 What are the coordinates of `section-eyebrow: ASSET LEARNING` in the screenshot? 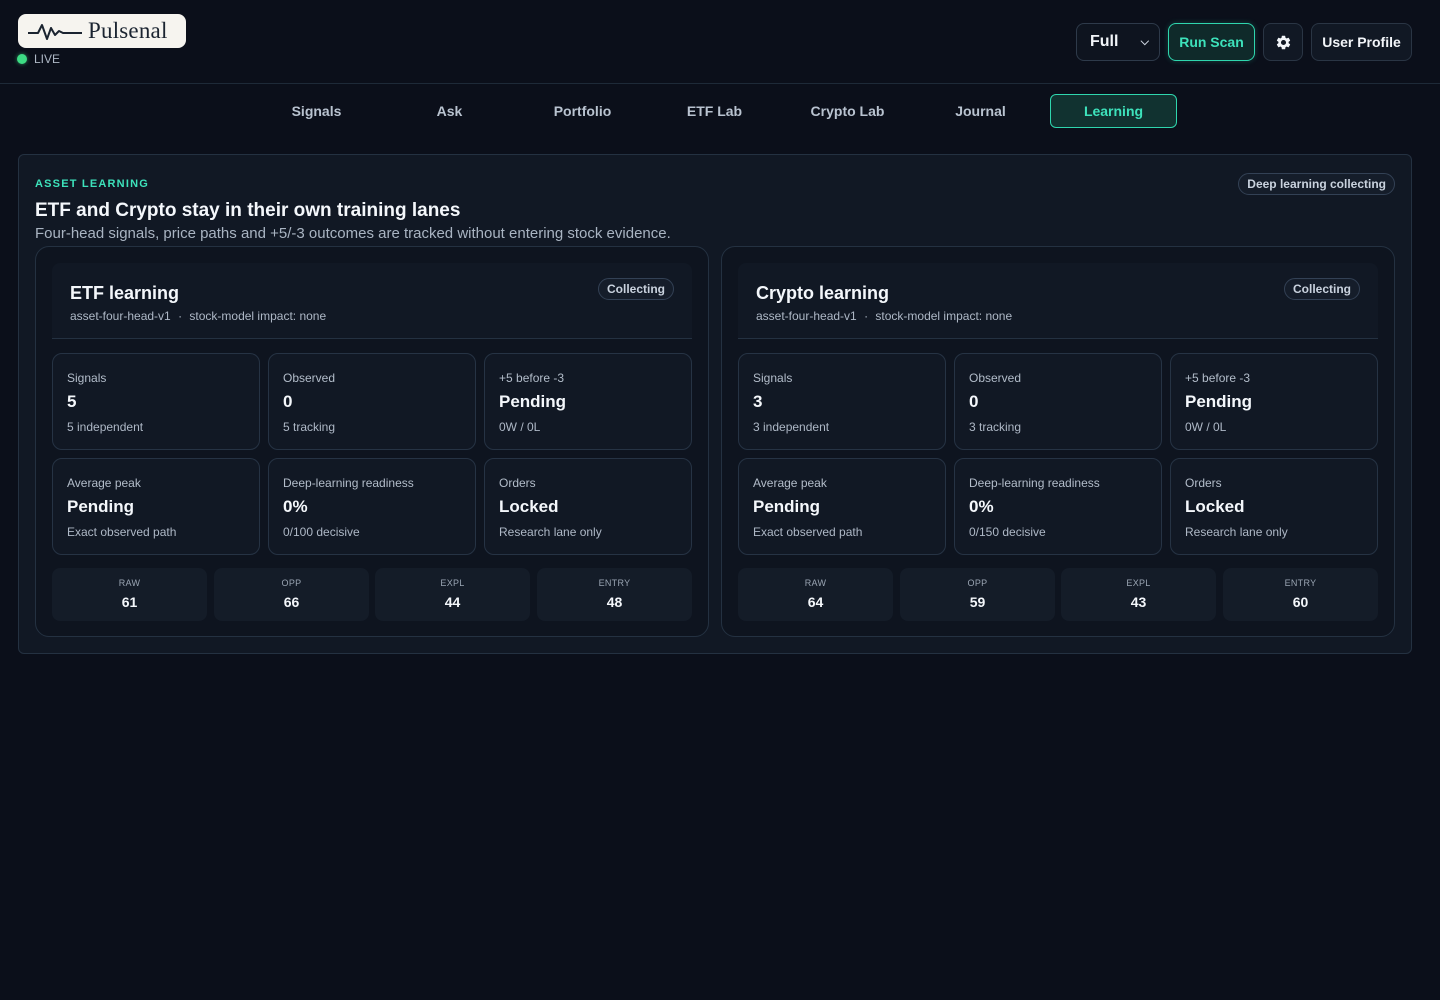 It's located at (92, 184).